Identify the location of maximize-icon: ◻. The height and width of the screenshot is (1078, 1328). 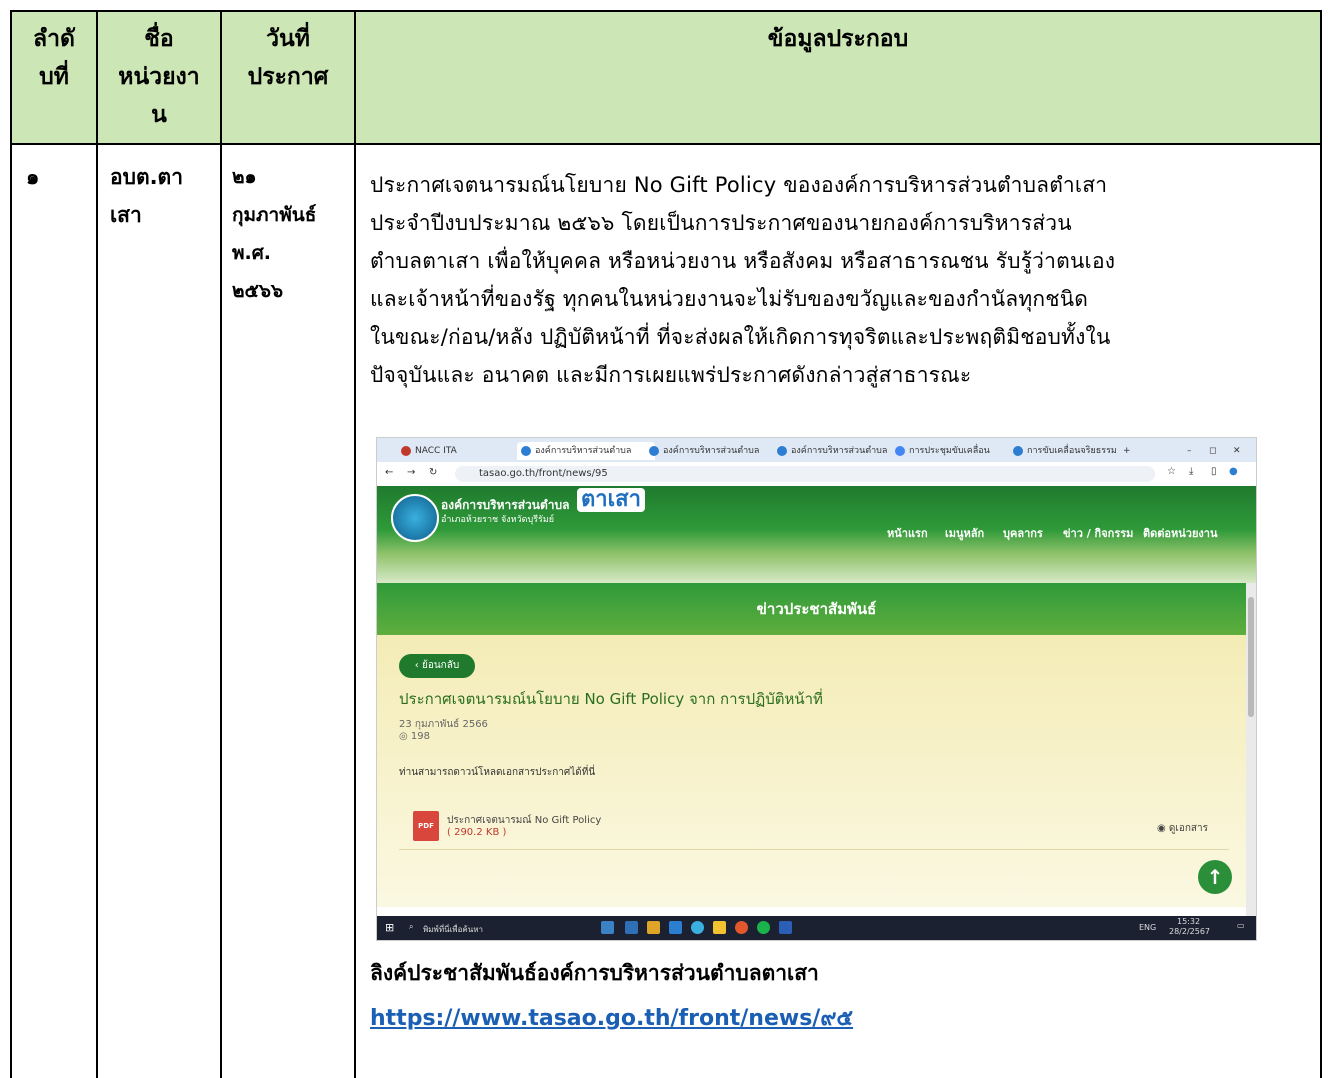
(1215, 451).